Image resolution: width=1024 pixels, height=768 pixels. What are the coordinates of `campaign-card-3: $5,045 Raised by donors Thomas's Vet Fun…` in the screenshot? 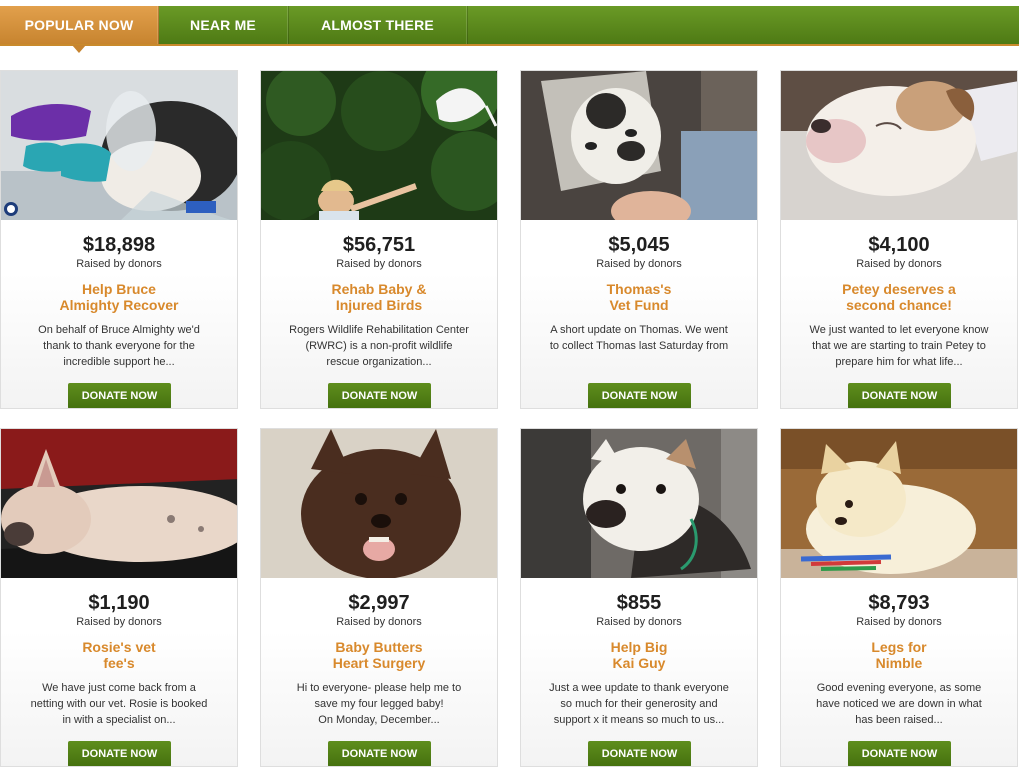 It's located at (639, 239).